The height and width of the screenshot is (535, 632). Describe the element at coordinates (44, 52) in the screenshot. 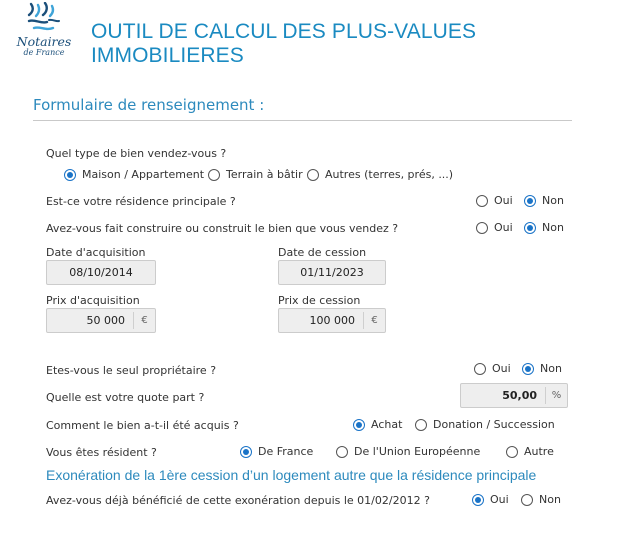

I see `logo-subtext: de France` at that location.